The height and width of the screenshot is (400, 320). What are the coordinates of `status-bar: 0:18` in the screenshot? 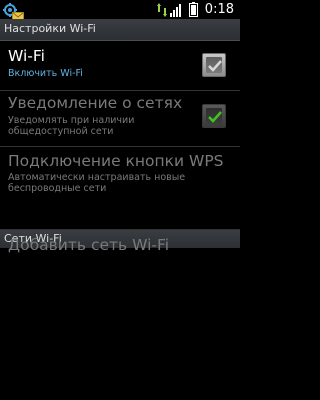 It's located at (120, 10).